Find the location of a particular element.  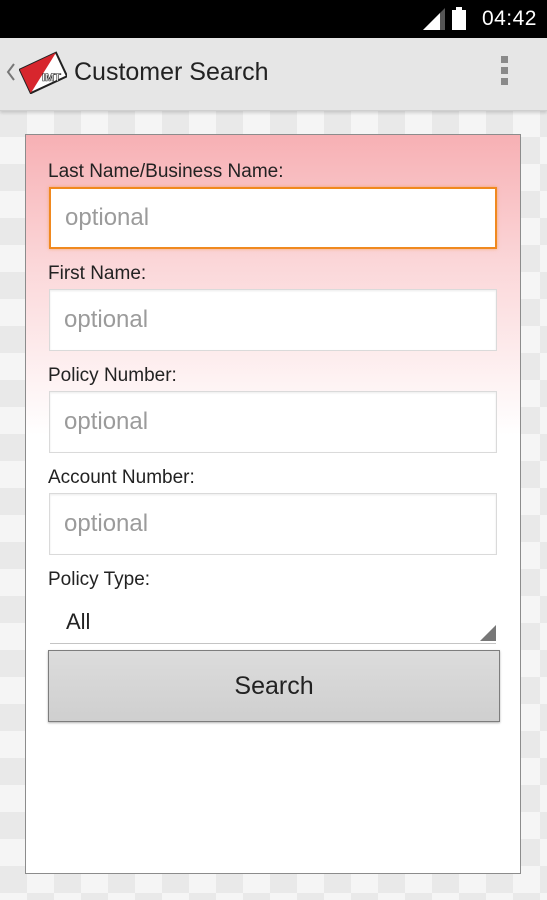

logo-text: IMT is located at coordinates (51, 78).